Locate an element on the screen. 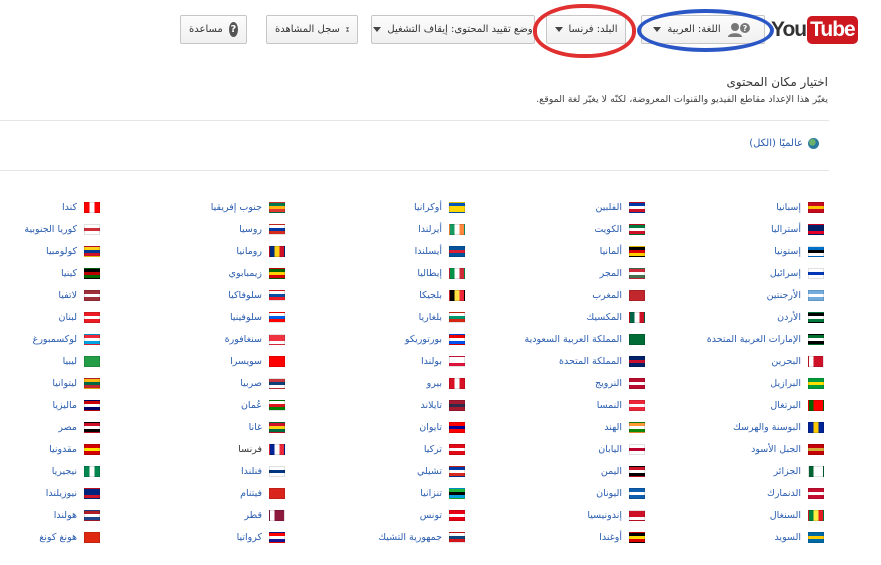 The width and height of the screenshot is (881, 565). country-option: لوكسمبورغ is located at coordinates (50, 339).